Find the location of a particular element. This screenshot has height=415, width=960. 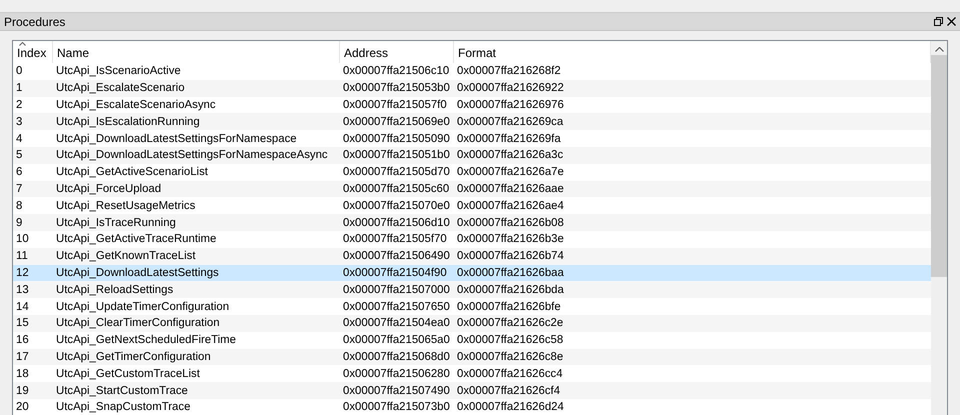

table-row: 1 UtcApi_EscalateScenario 0x00007ffa215053b0 0x00007ffa21626922 is located at coordinates (472, 88).